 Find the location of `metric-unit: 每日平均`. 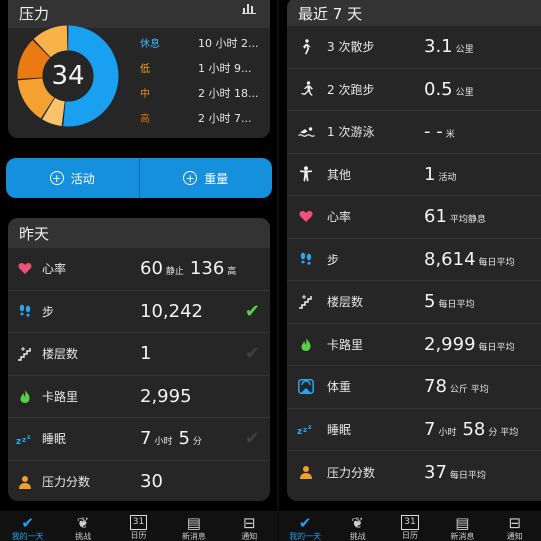

metric-unit: 每日平均 is located at coordinates (496, 262).